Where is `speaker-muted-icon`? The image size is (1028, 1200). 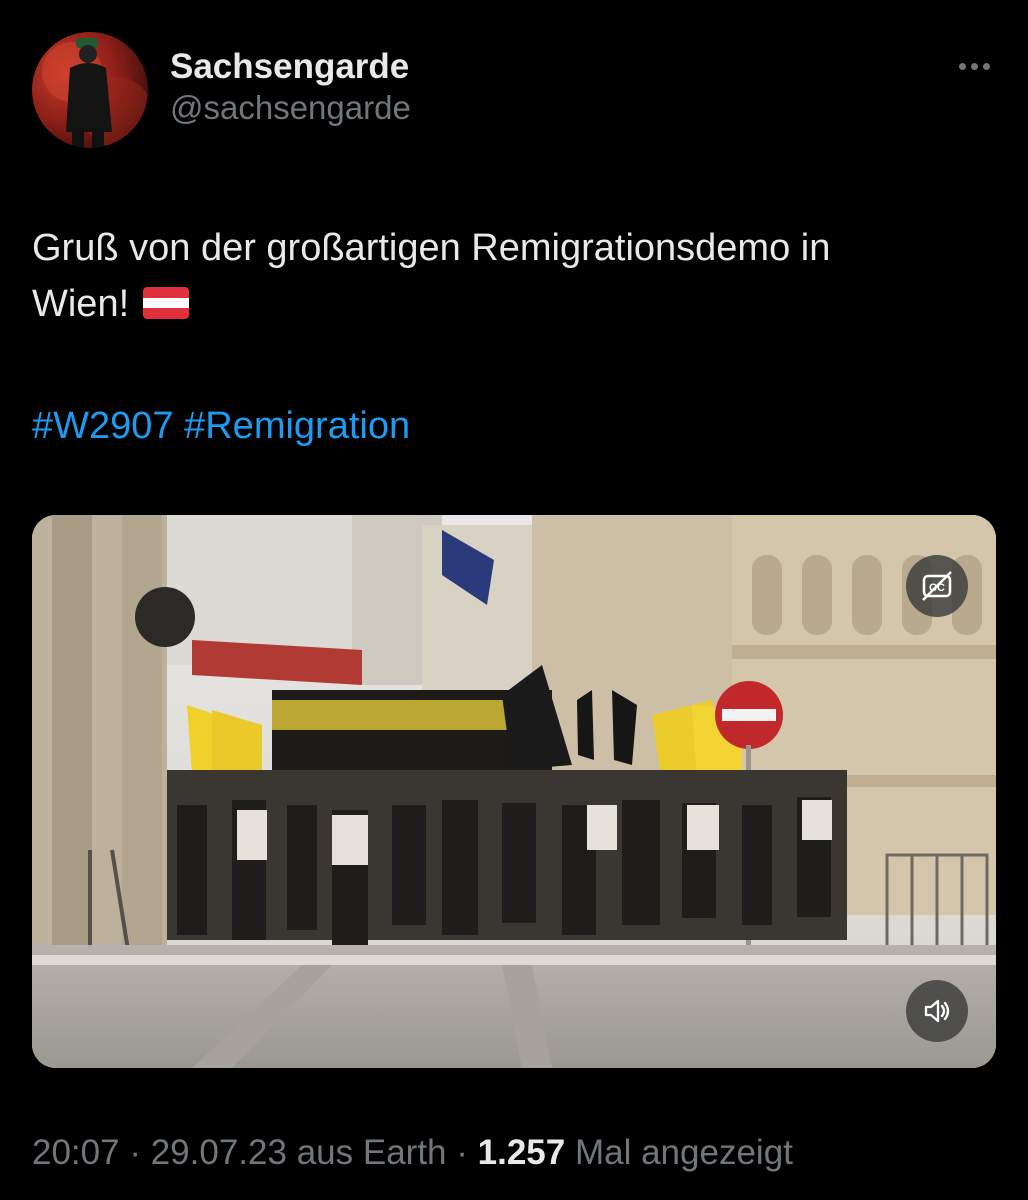 speaker-muted-icon is located at coordinates (937, 1011).